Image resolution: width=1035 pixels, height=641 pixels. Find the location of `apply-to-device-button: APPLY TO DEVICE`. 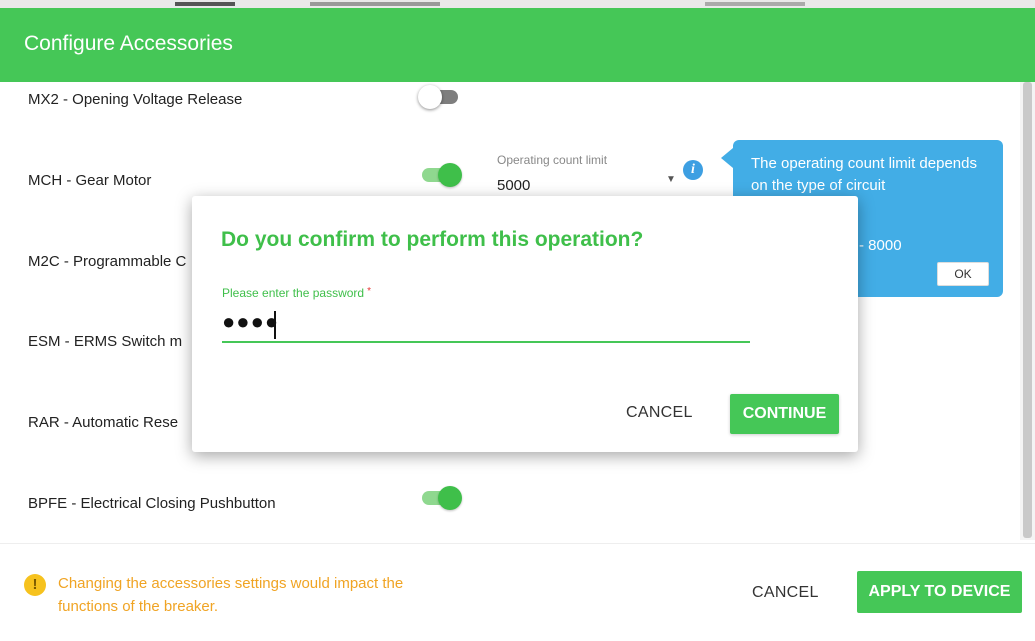

apply-to-device-button: APPLY TO DEVICE is located at coordinates (939, 592).